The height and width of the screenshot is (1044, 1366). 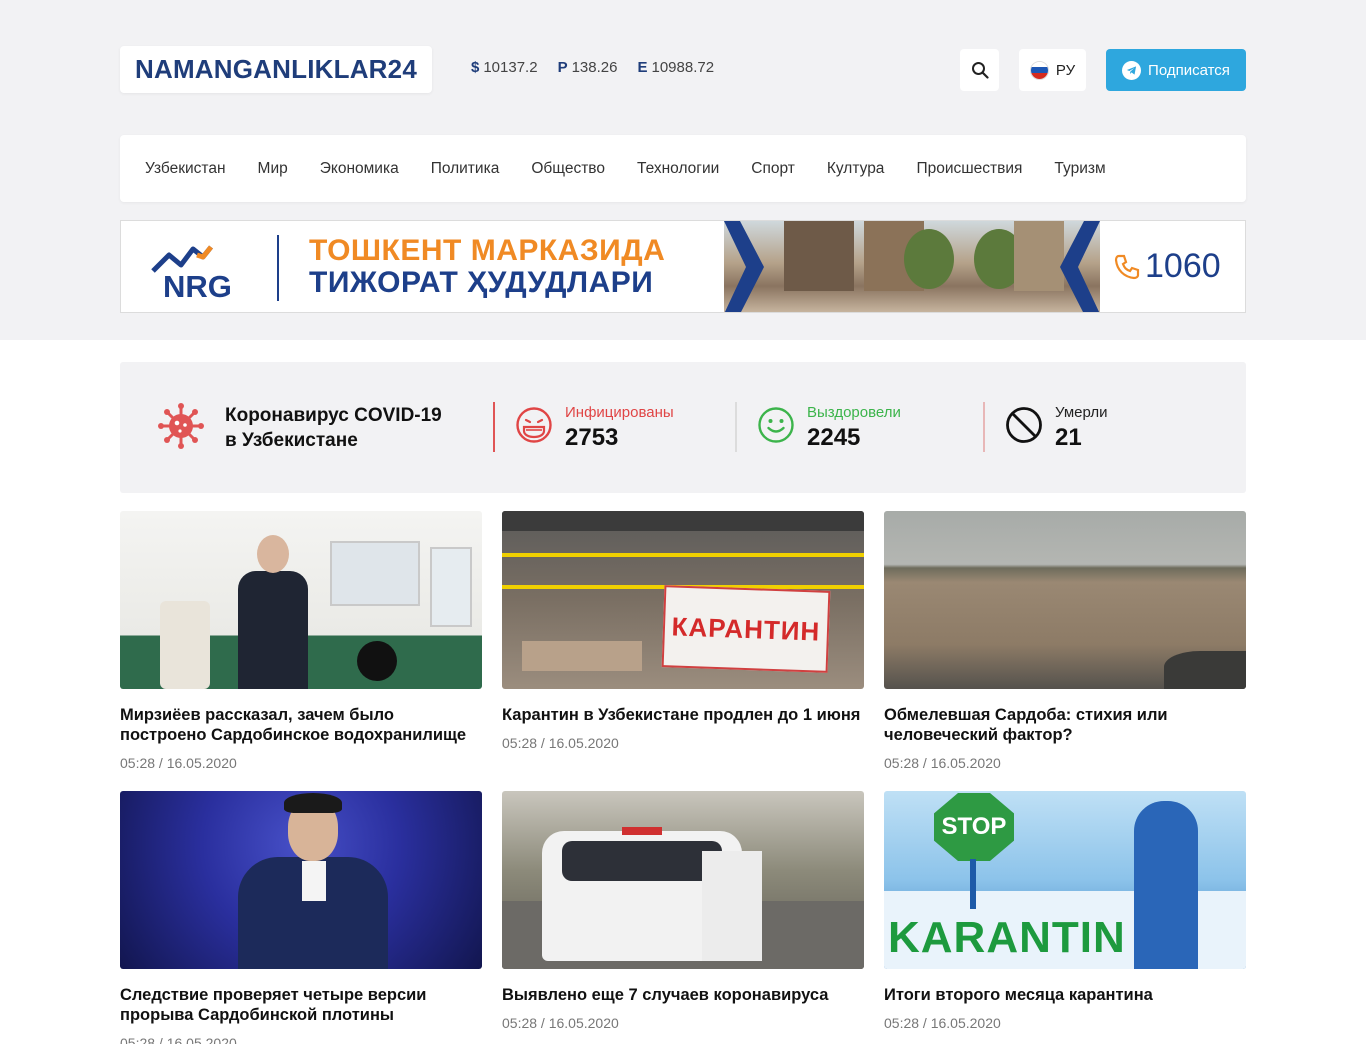 I want to click on stat-recovered-label: Выздоровели, so click(x=854, y=412).